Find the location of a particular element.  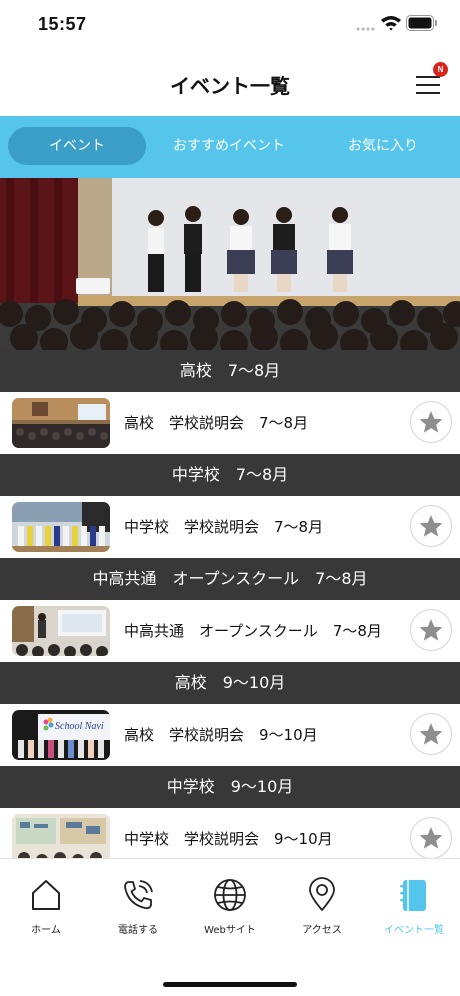

location-pin-icon is located at coordinates (322, 894).